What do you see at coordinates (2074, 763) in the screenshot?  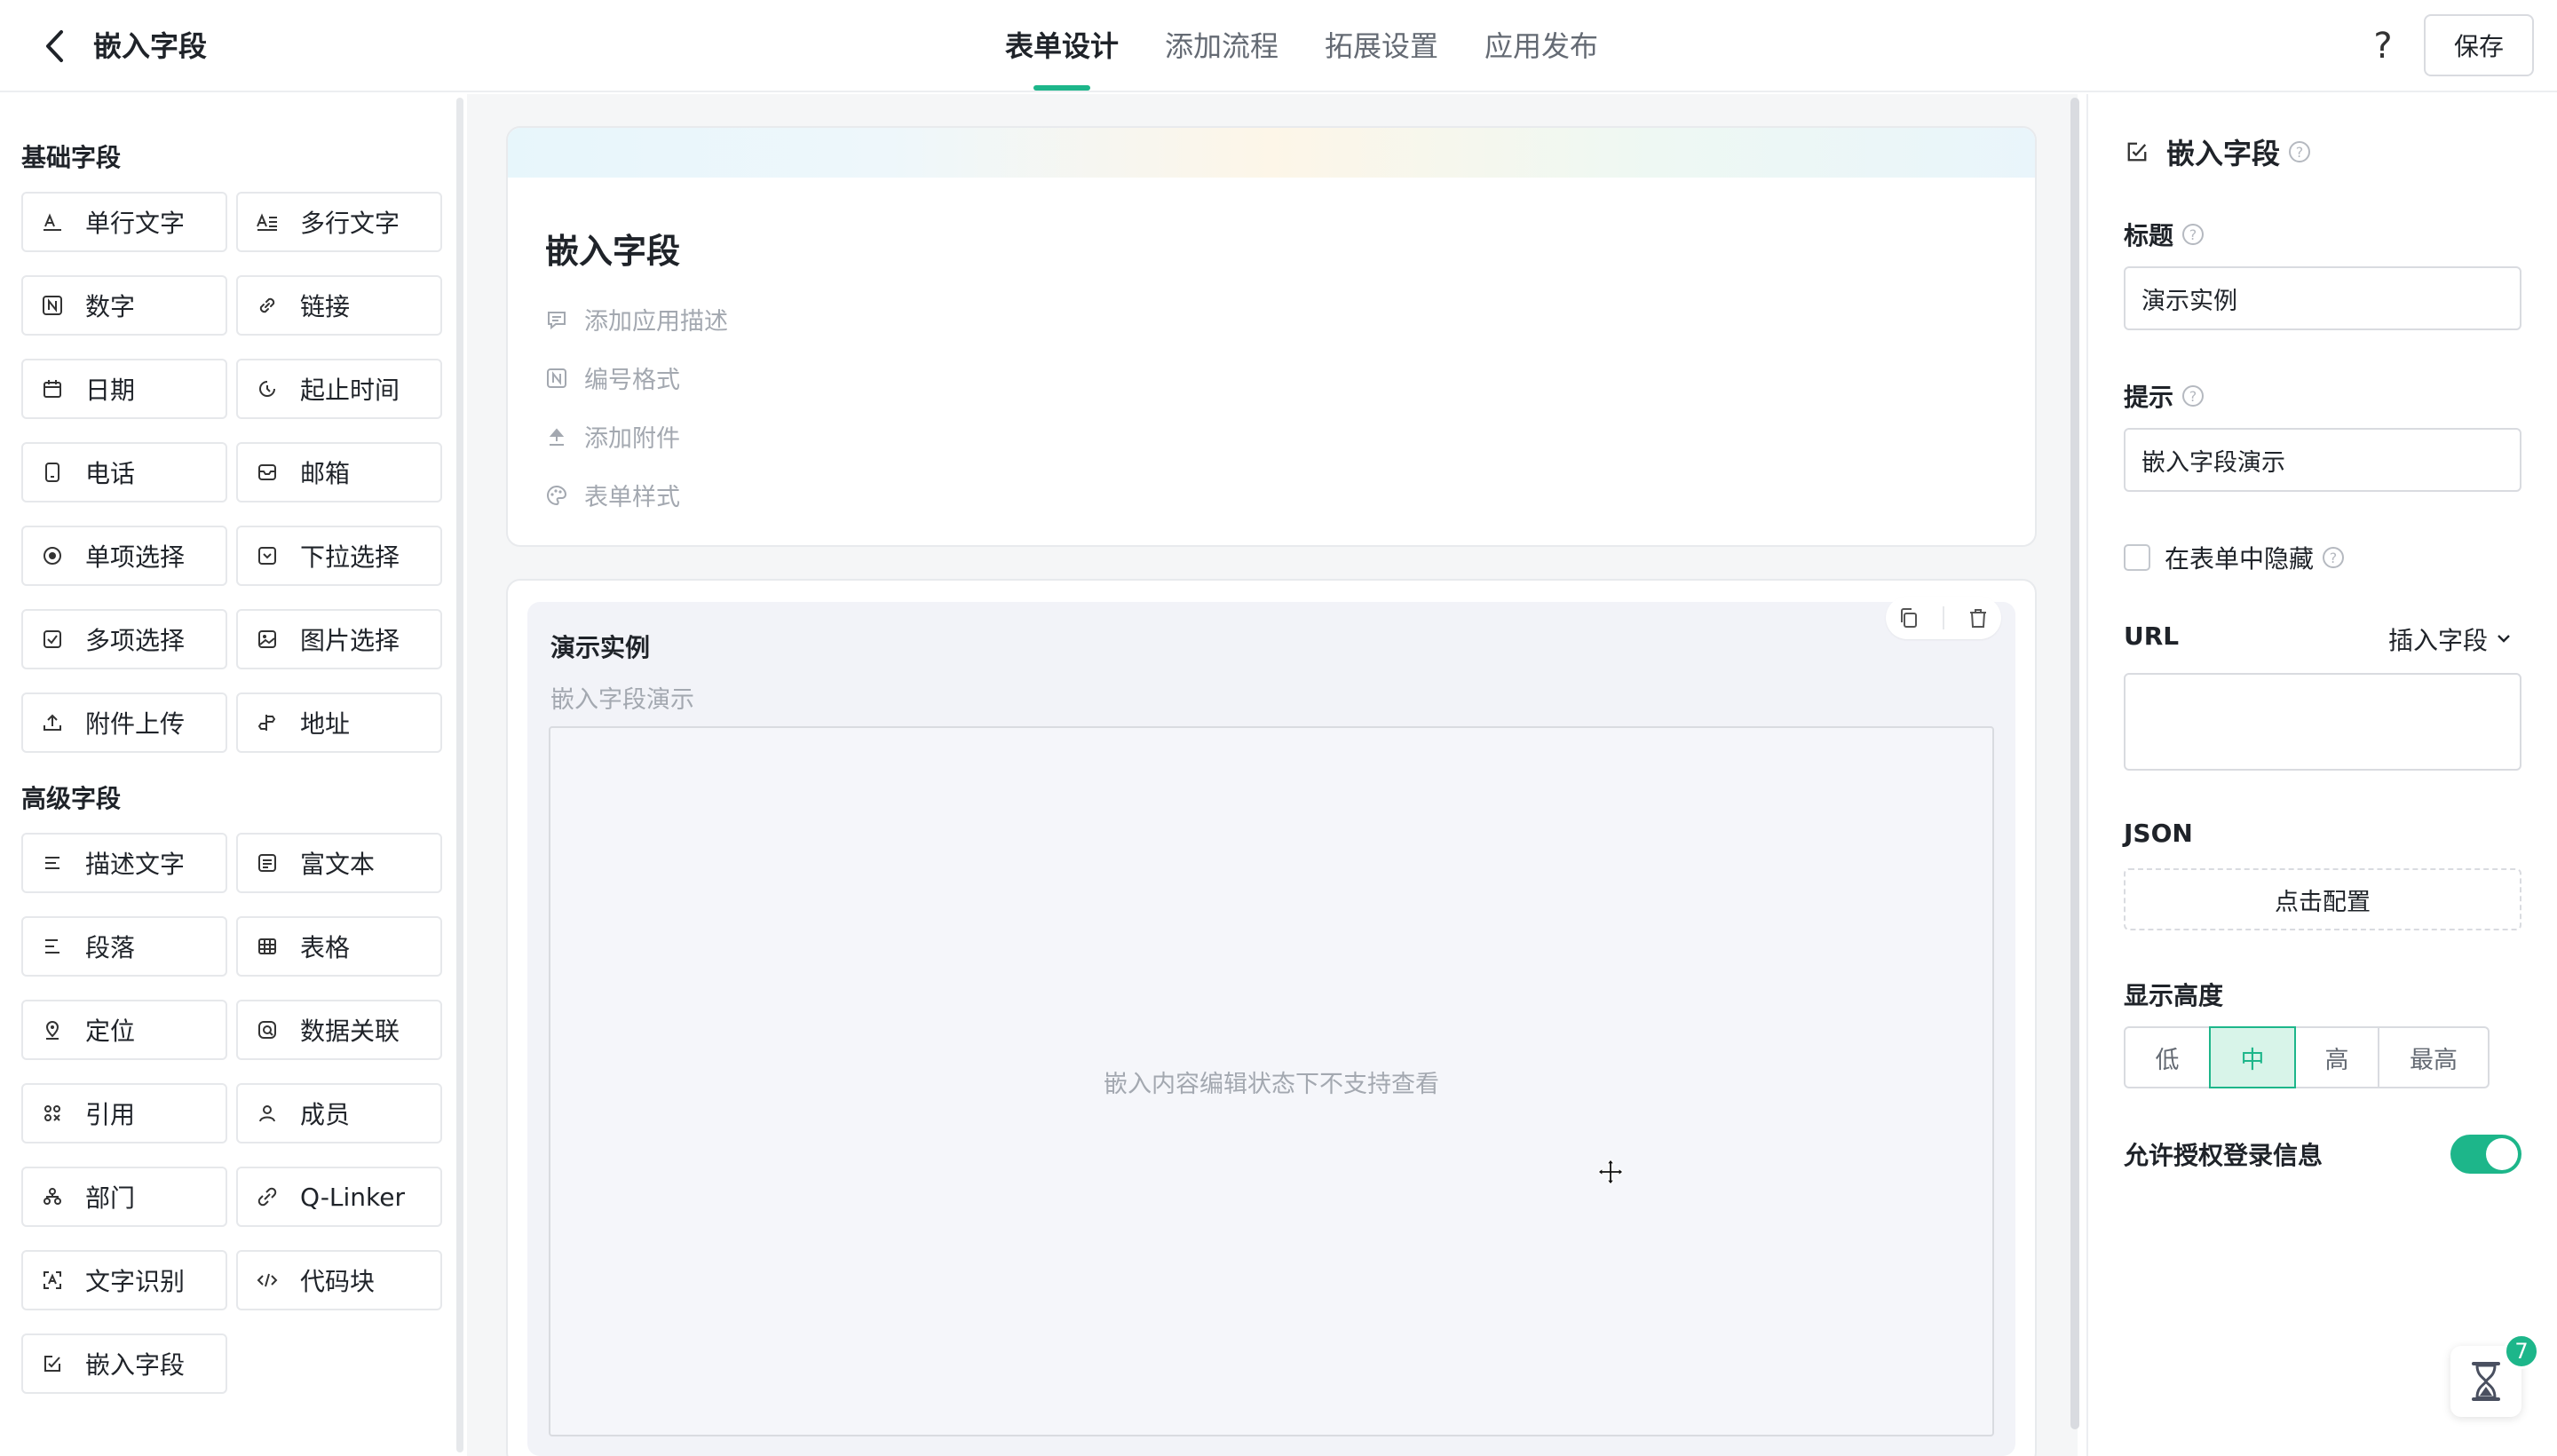 I see `canvas-scrollbar` at bounding box center [2074, 763].